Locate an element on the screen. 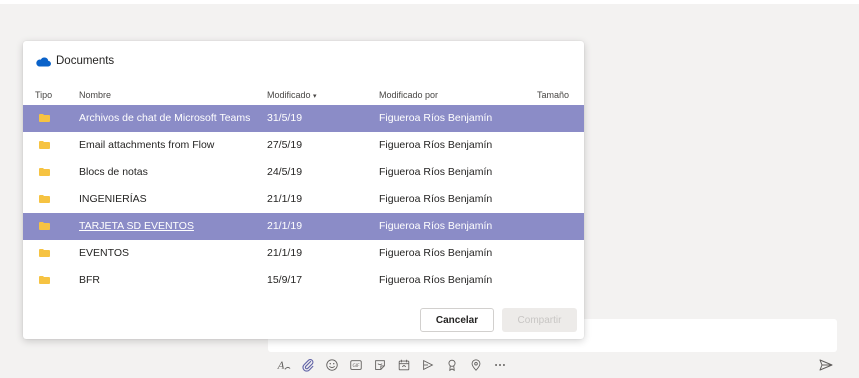 The height and width of the screenshot is (378, 859). cancel-button: Cancelar is located at coordinates (457, 320).